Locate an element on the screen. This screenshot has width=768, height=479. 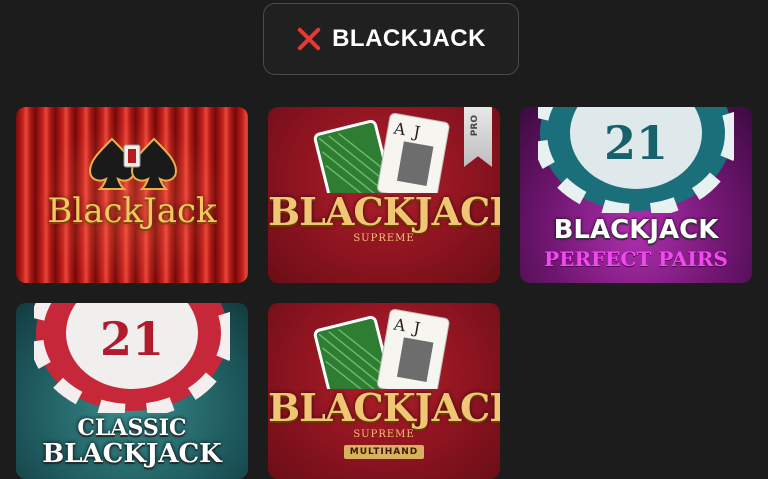
game-tile-blackjack: BlackJack is located at coordinates (132, 195).